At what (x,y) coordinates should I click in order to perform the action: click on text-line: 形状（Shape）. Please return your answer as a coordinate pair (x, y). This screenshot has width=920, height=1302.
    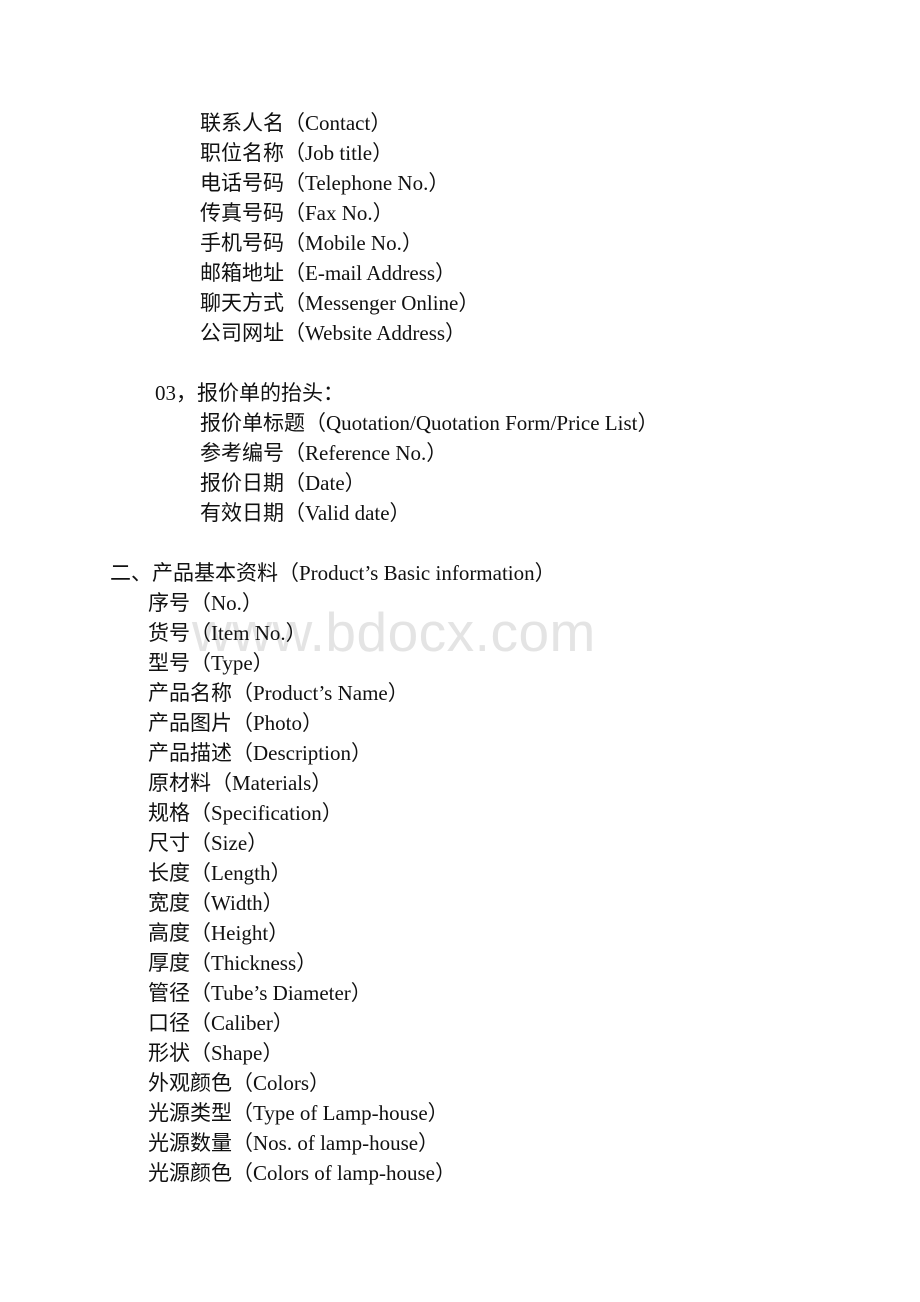
    Looking at the image, I should click on (216, 1053).